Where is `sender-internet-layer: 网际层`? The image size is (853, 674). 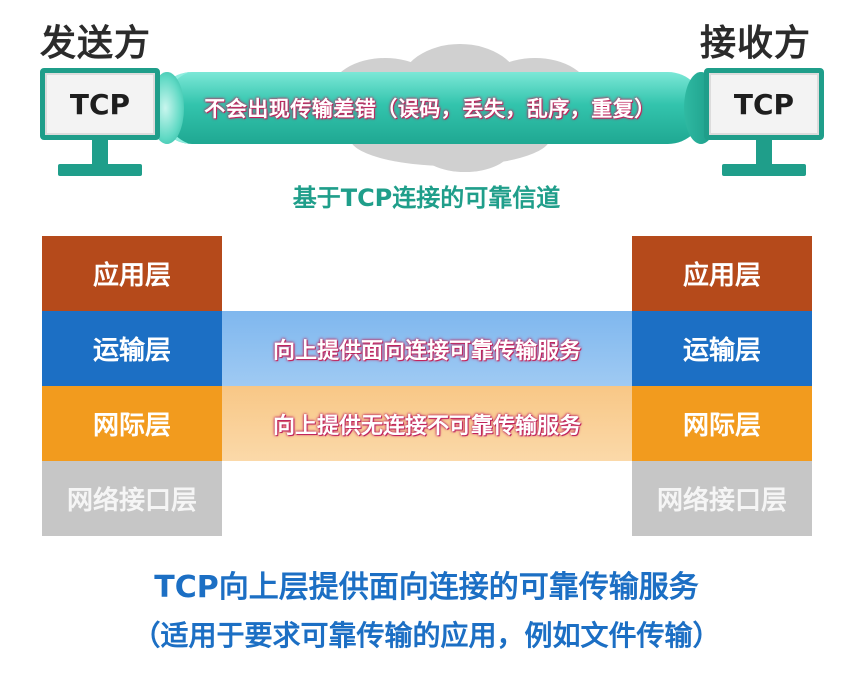 sender-internet-layer: 网际层 is located at coordinates (132, 423).